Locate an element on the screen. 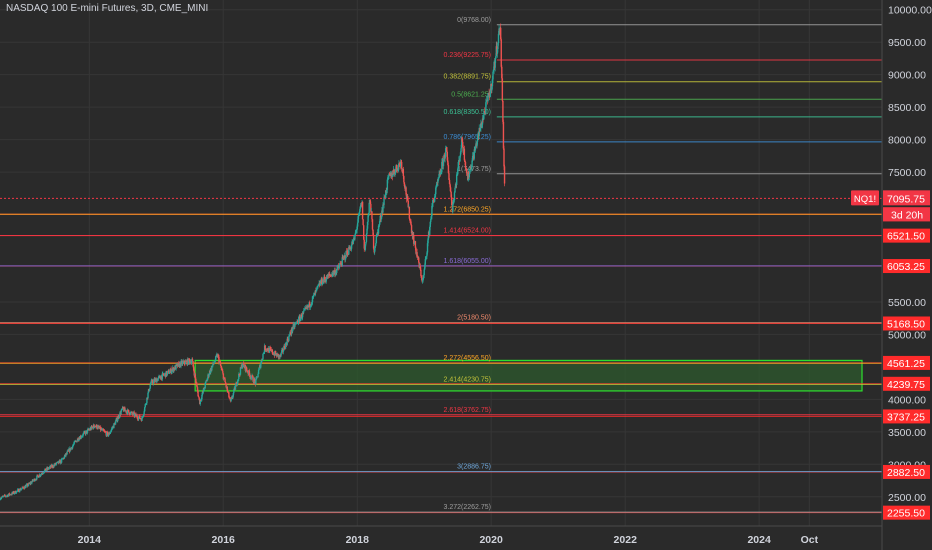 The image size is (932, 550). fib-label: 0.382(8891.75) is located at coordinates (466, 77).